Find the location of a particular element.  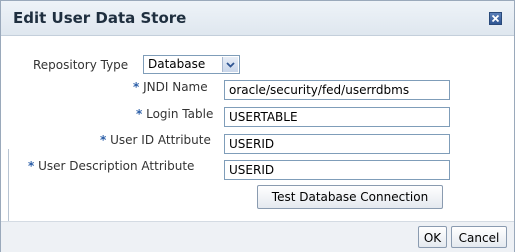

cancel-button: Cancel is located at coordinates (479, 237).